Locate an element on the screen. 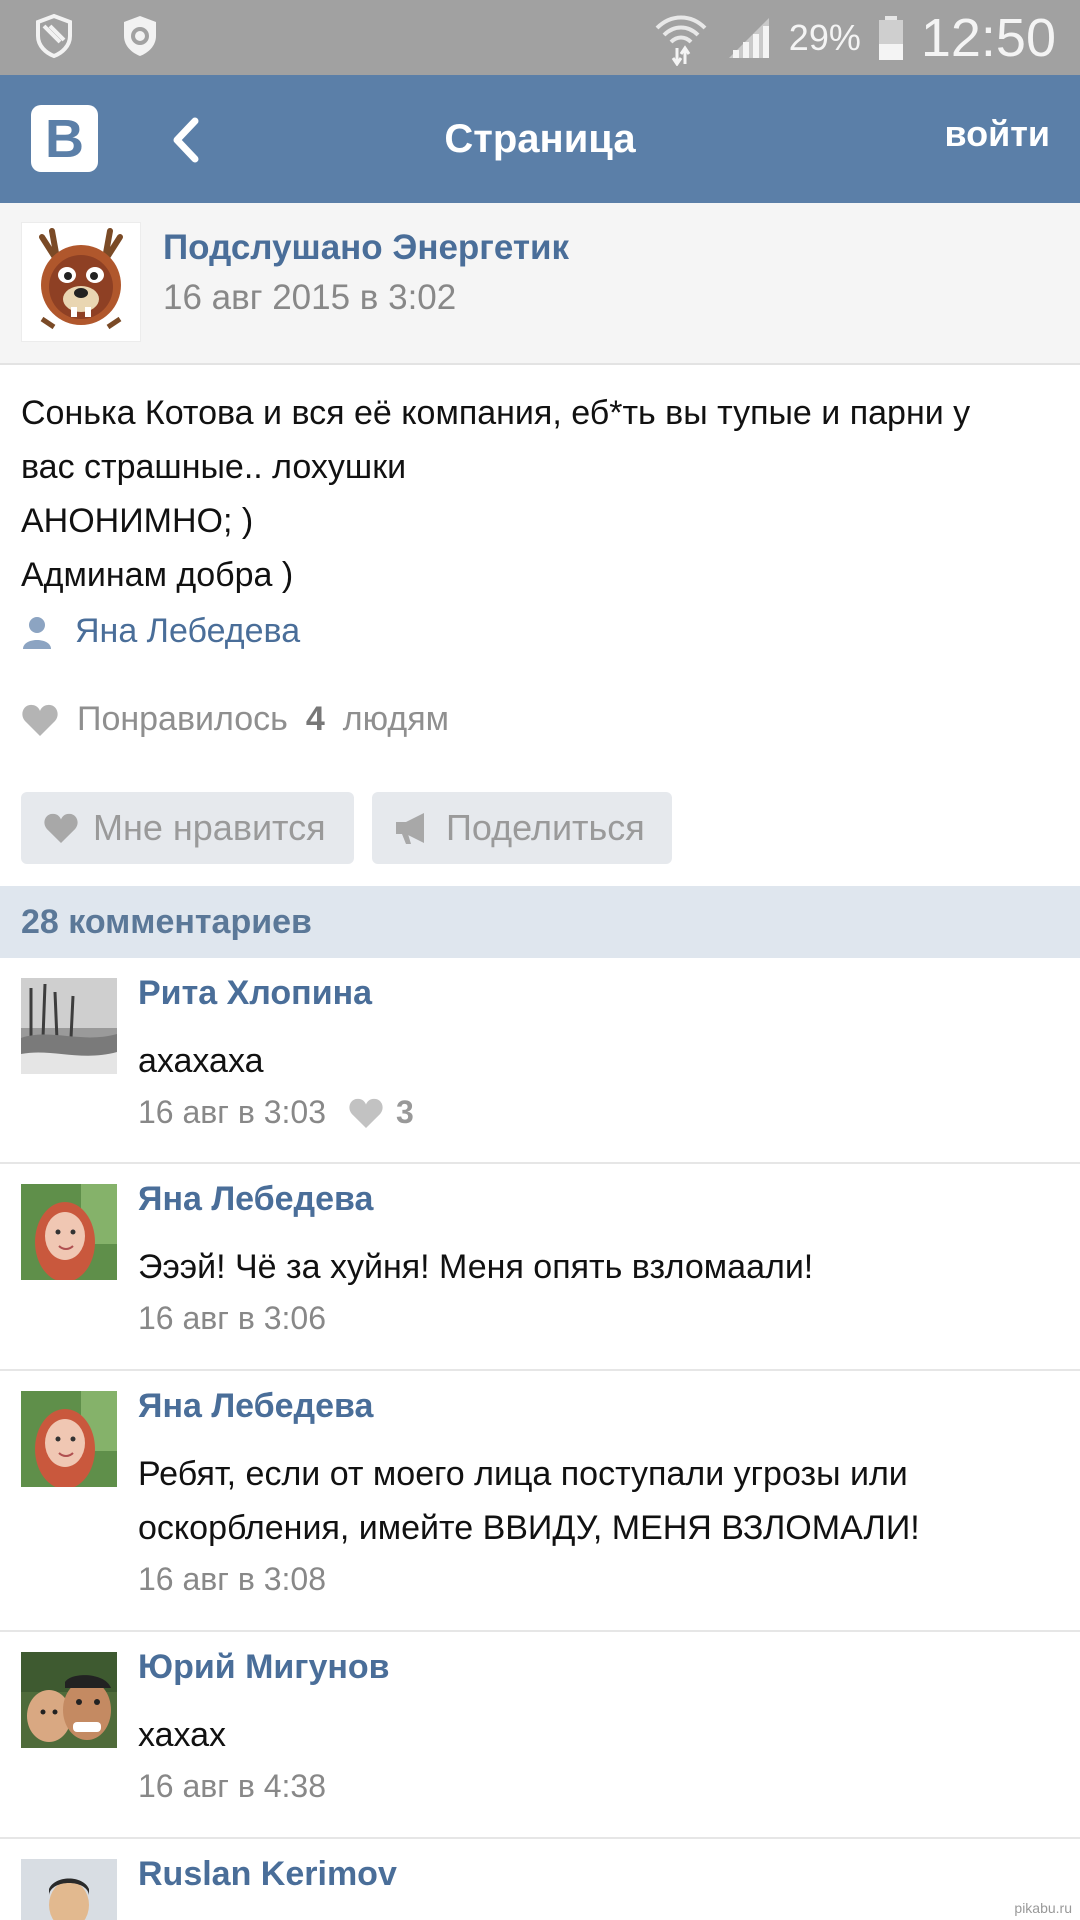 The height and width of the screenshot is (1920, 1080). status-bar: 29% 12:50 is located at coordinates (540, 37).